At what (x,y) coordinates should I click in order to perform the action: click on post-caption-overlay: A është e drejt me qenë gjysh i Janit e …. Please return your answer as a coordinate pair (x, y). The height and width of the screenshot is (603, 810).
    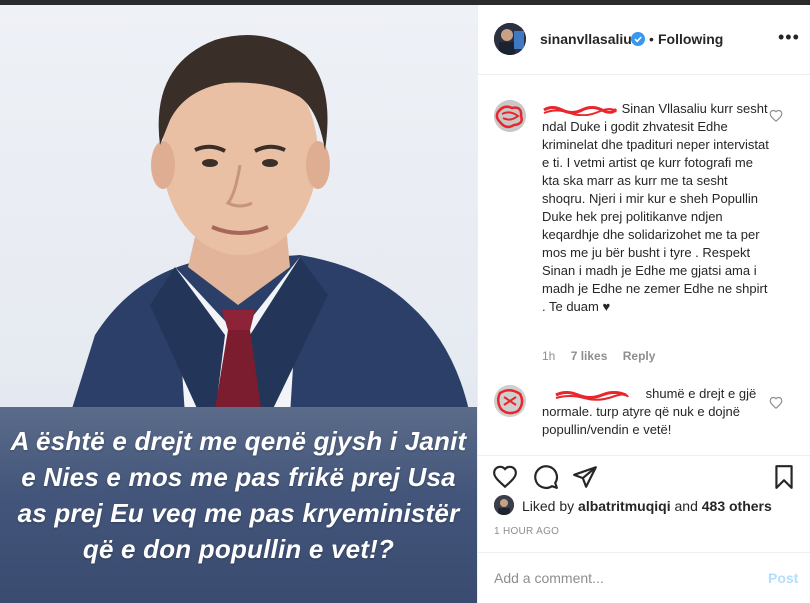
    Looking at the image, I should click on (238, 495).